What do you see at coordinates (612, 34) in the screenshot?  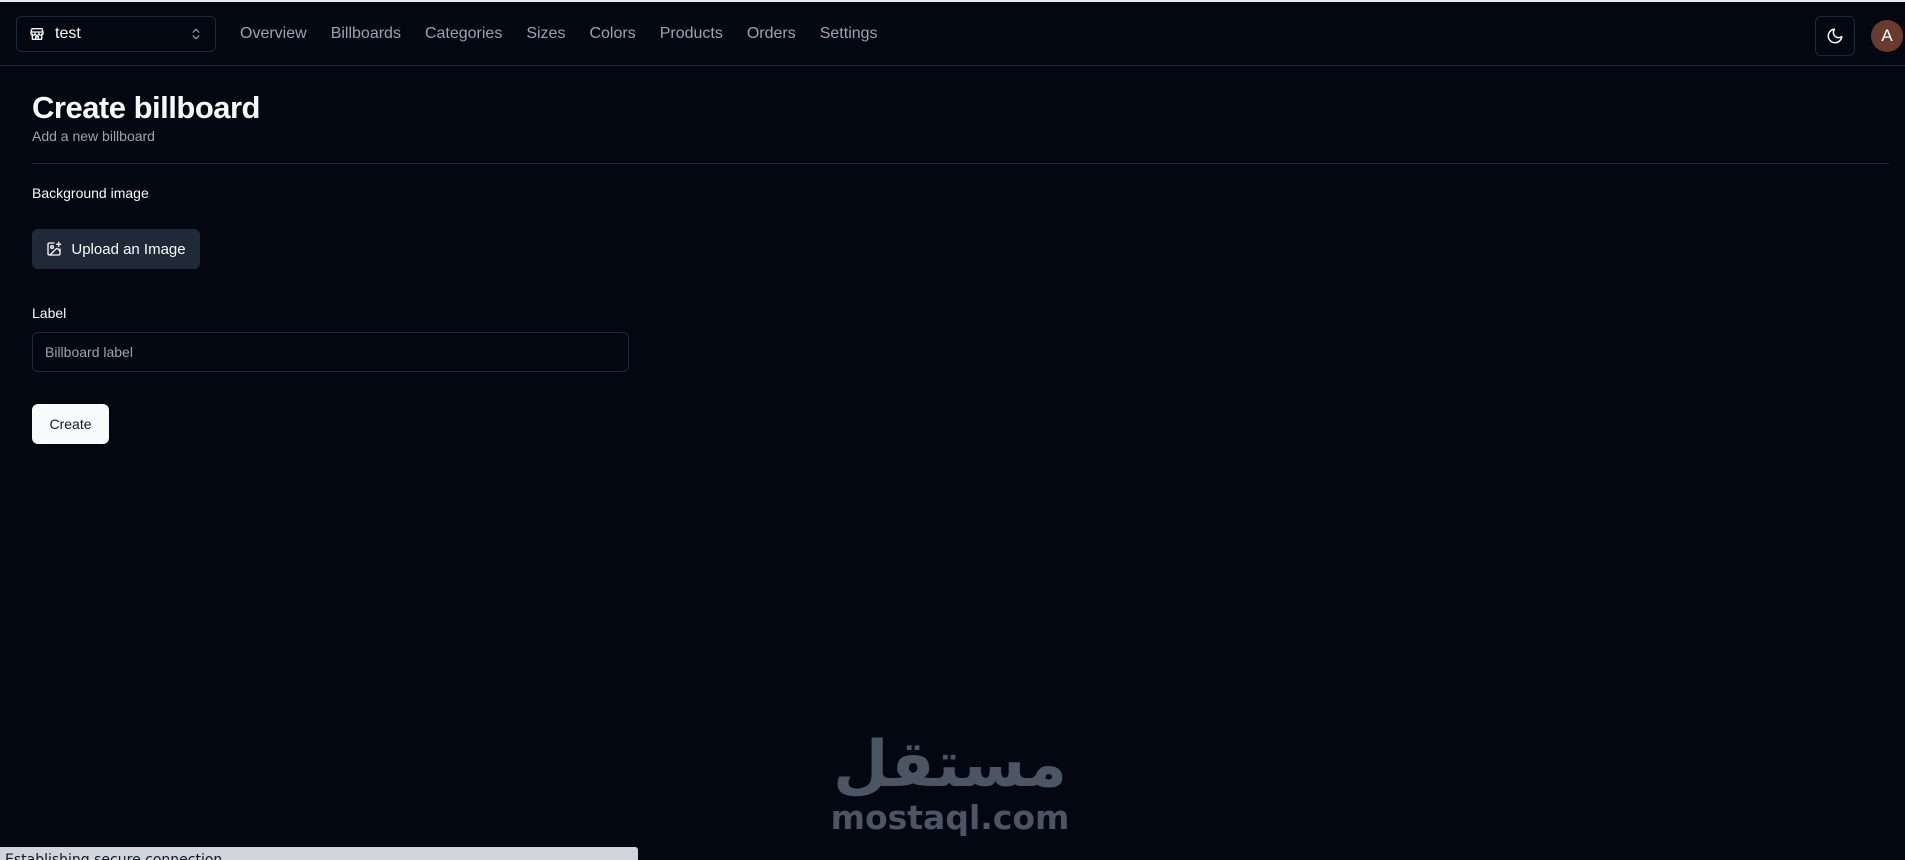 I see `nav-link-colors: Colors` at bounding box center [612, 34].